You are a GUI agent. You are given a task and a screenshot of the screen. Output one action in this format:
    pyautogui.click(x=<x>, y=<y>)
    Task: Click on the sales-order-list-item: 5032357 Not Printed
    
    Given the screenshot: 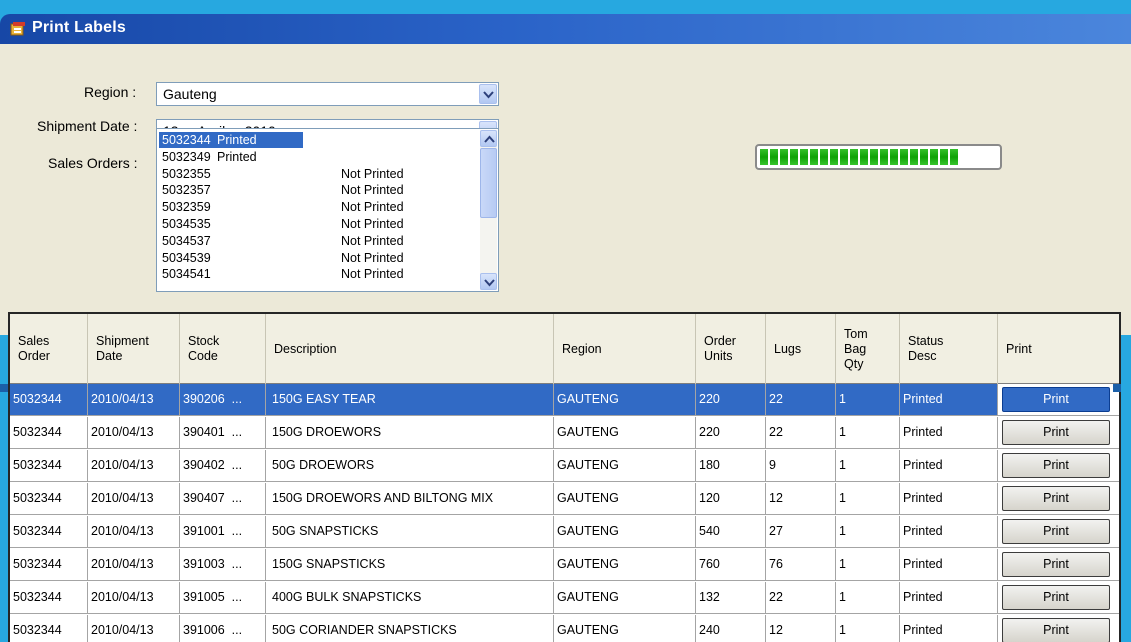 What is the action you would take?
    pyautogui.click(x=316, y=190)
    